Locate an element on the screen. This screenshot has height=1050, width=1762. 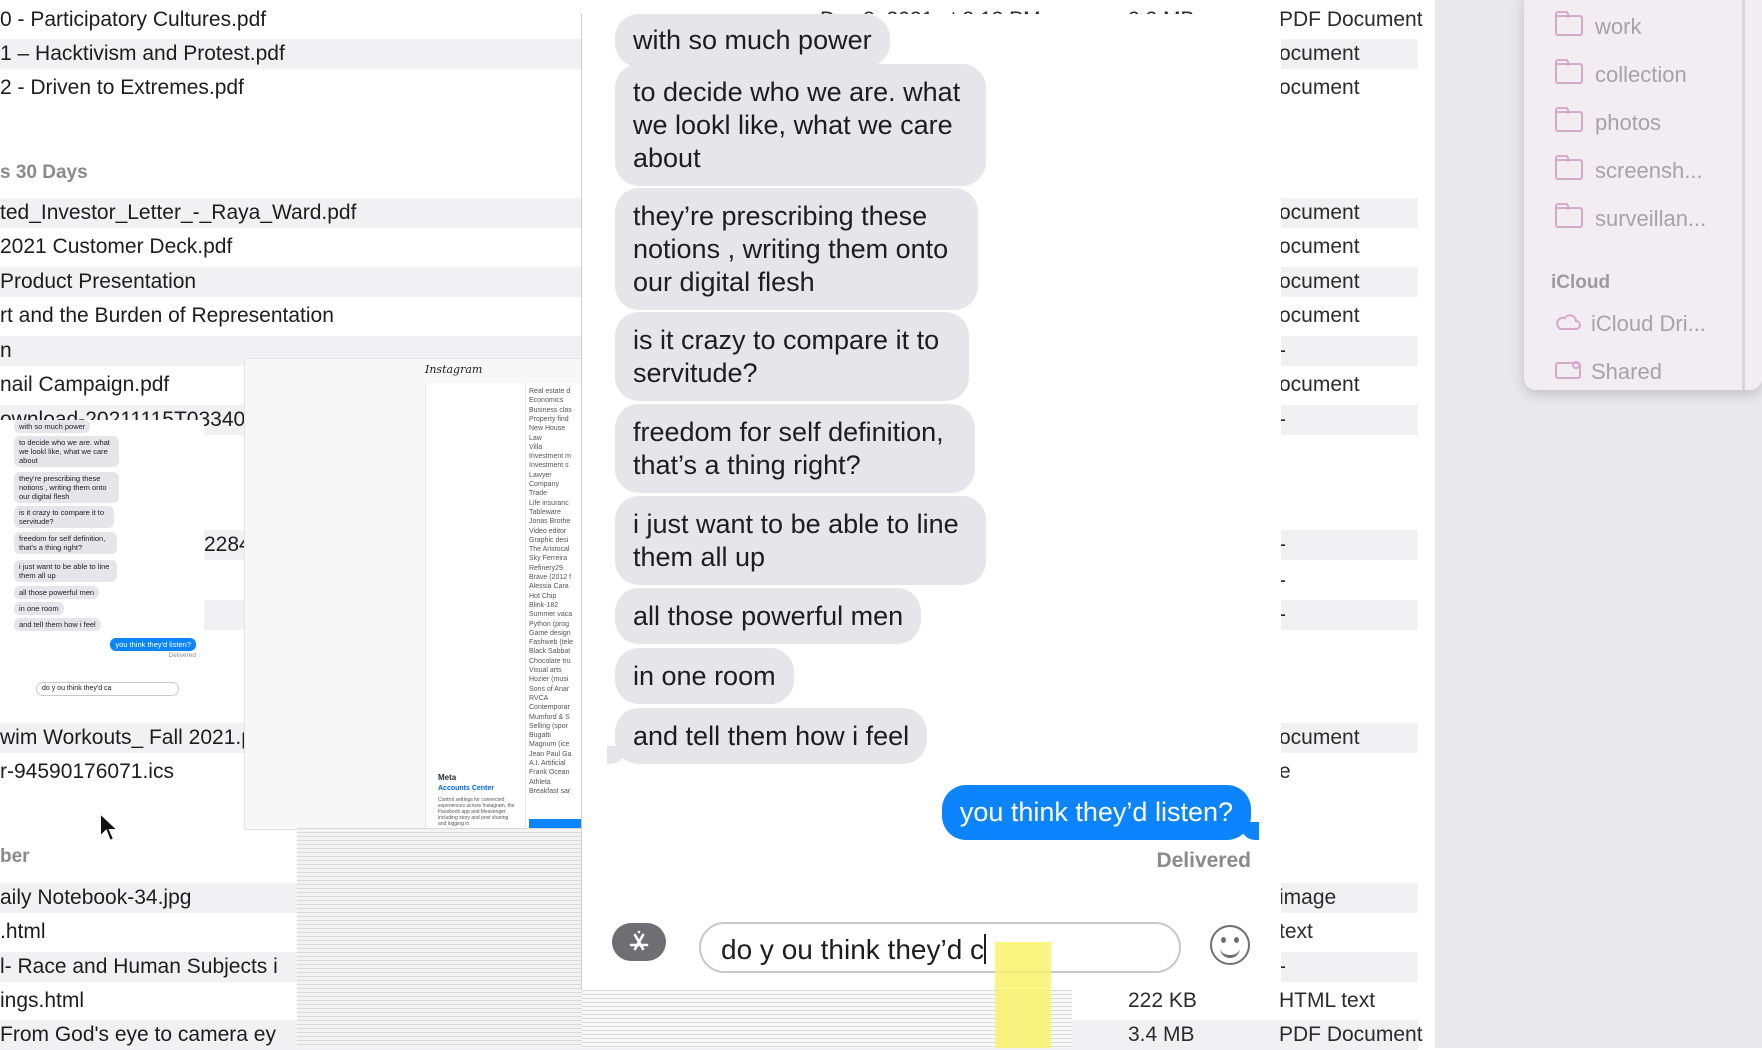
thumbnail-input: do y ou think they'd ca is located at coordinates (107, 689).